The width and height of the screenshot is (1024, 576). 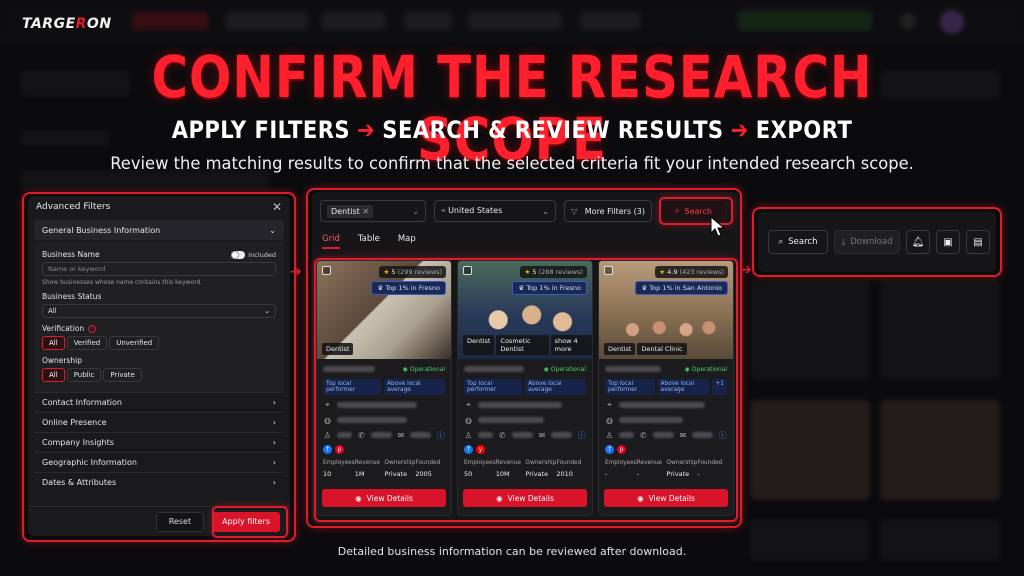 I want to click on step-apply-filters: APPLY FILTERS, so click(x=261, y=130).